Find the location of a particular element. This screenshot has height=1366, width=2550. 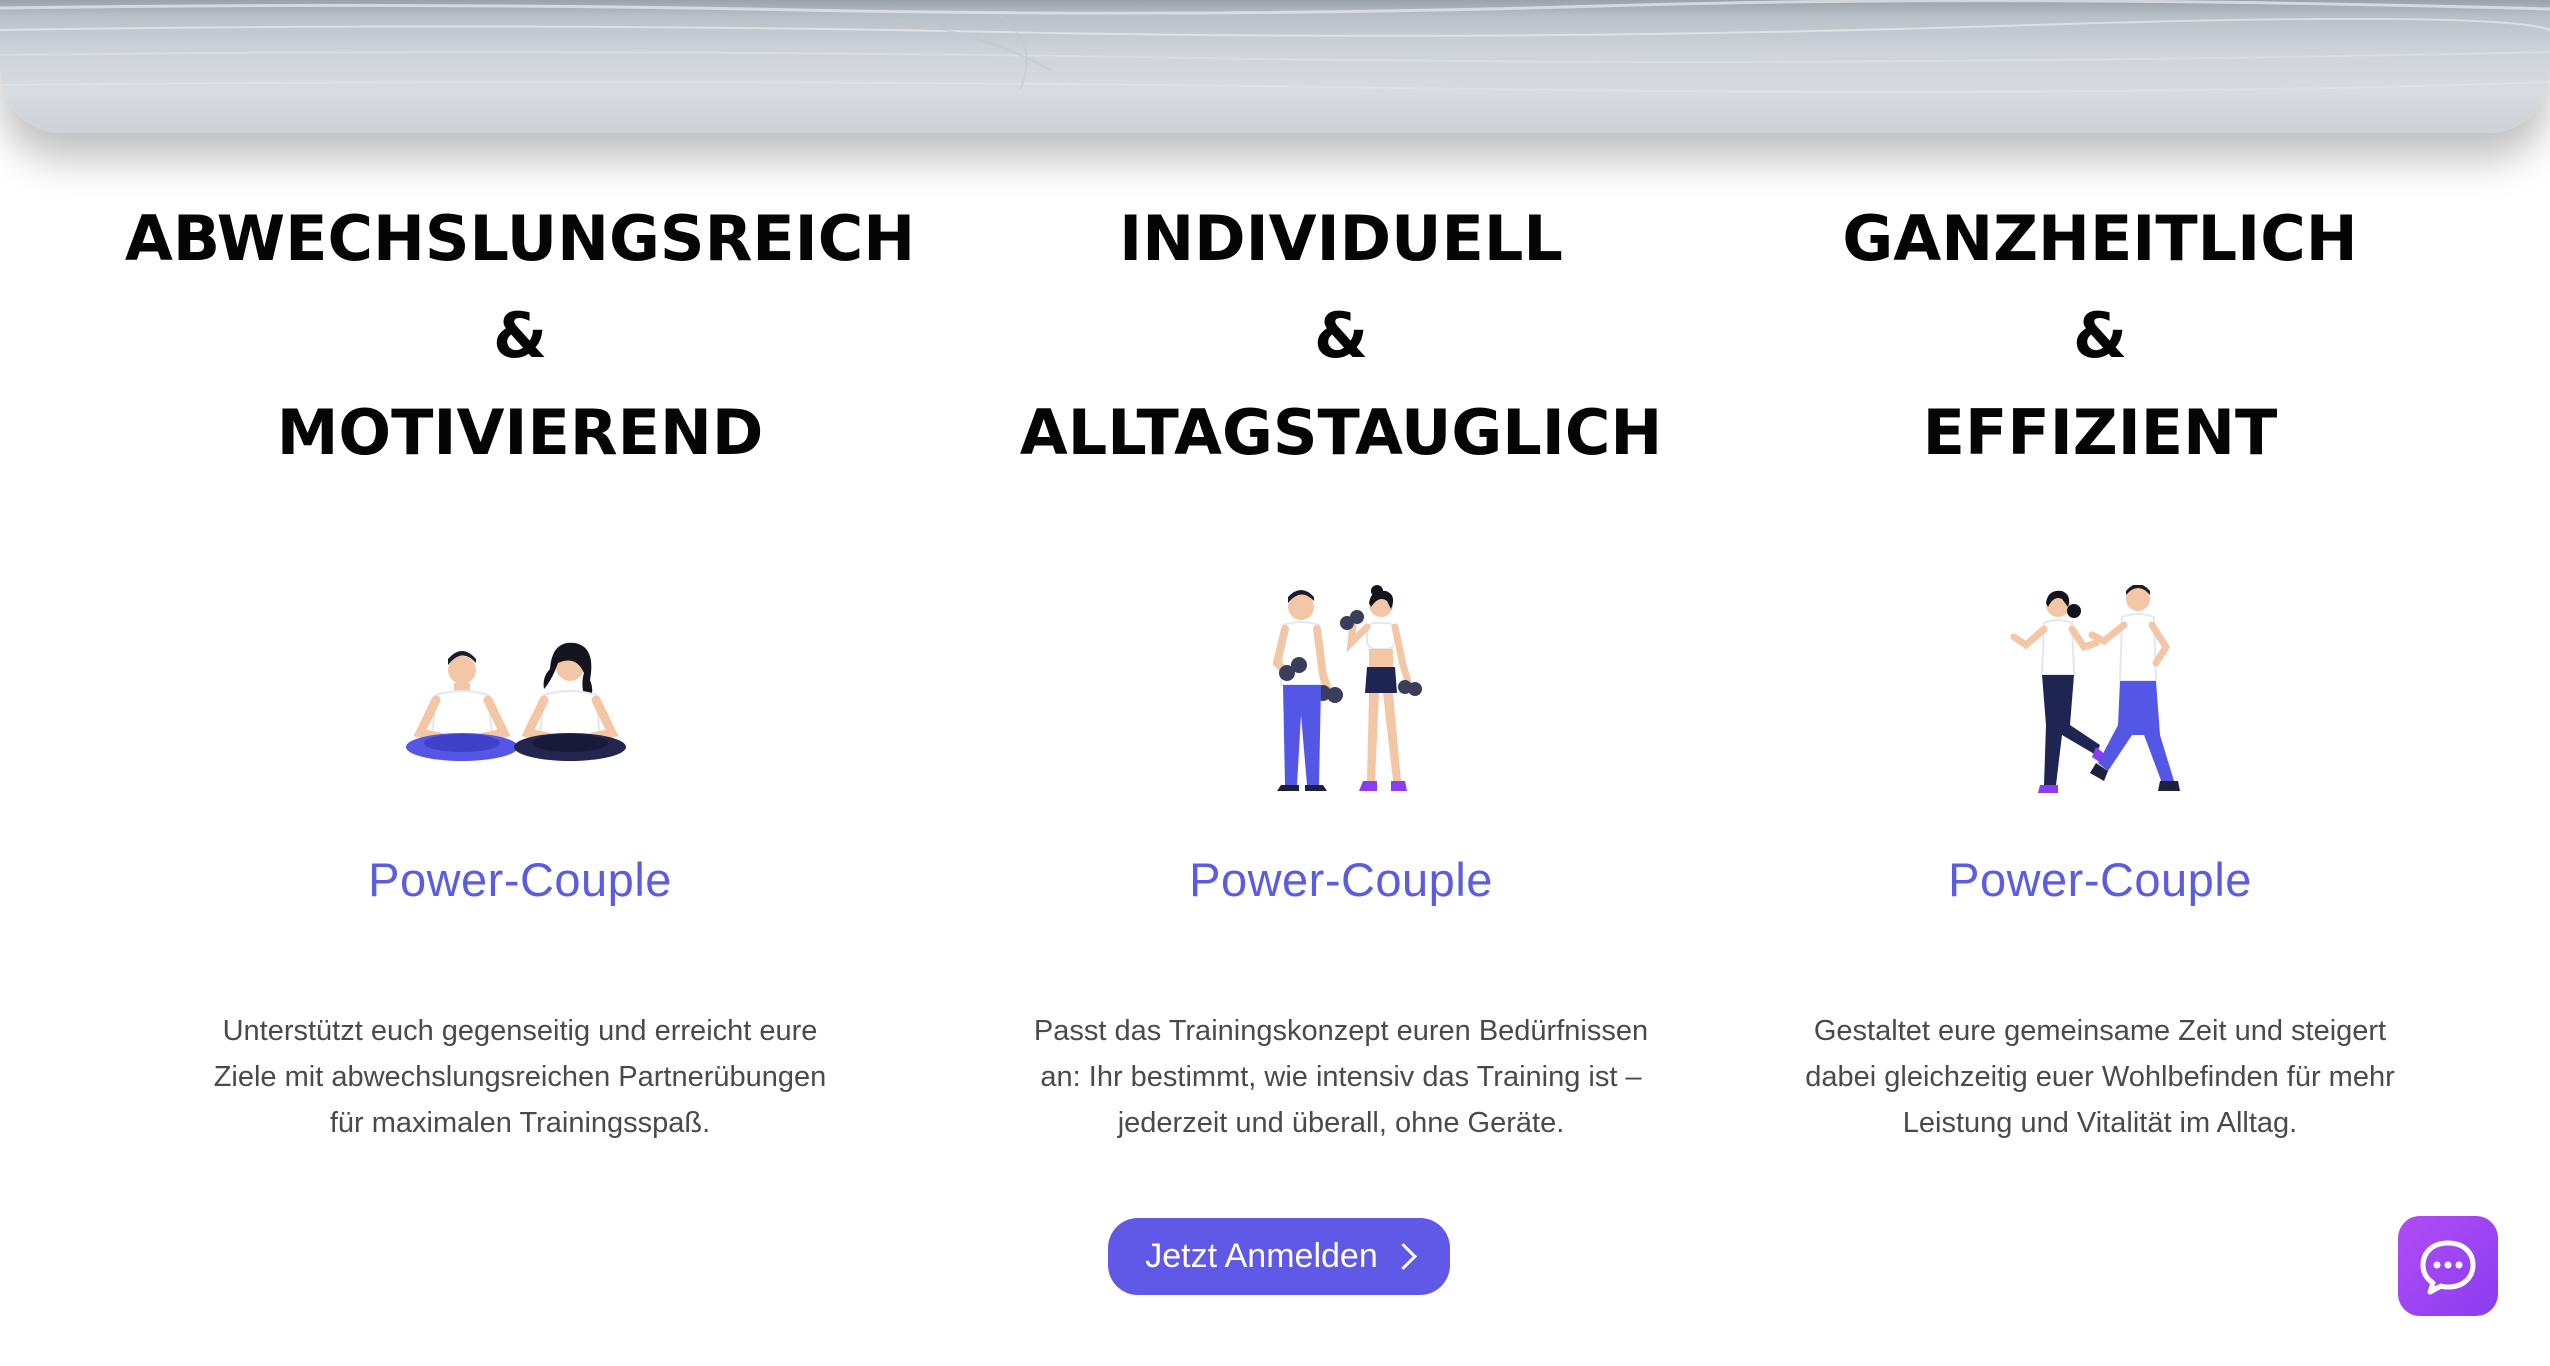

register-button-label: Jetzt Anmelden is located at coordinates (1261, 1256).